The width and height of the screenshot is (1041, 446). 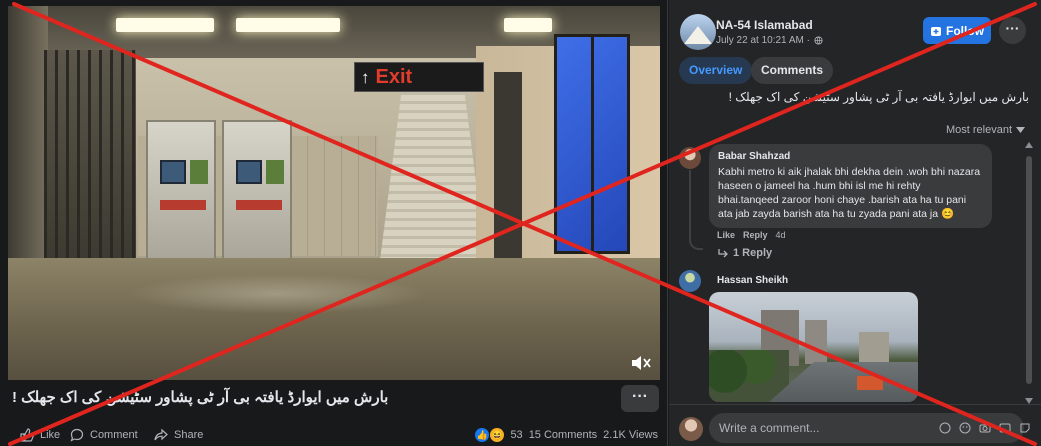 What do you see at coordinates (563, 435) in the screenshot?
I see `comments-count: 15 Comments` at bounding box center [563, 435].